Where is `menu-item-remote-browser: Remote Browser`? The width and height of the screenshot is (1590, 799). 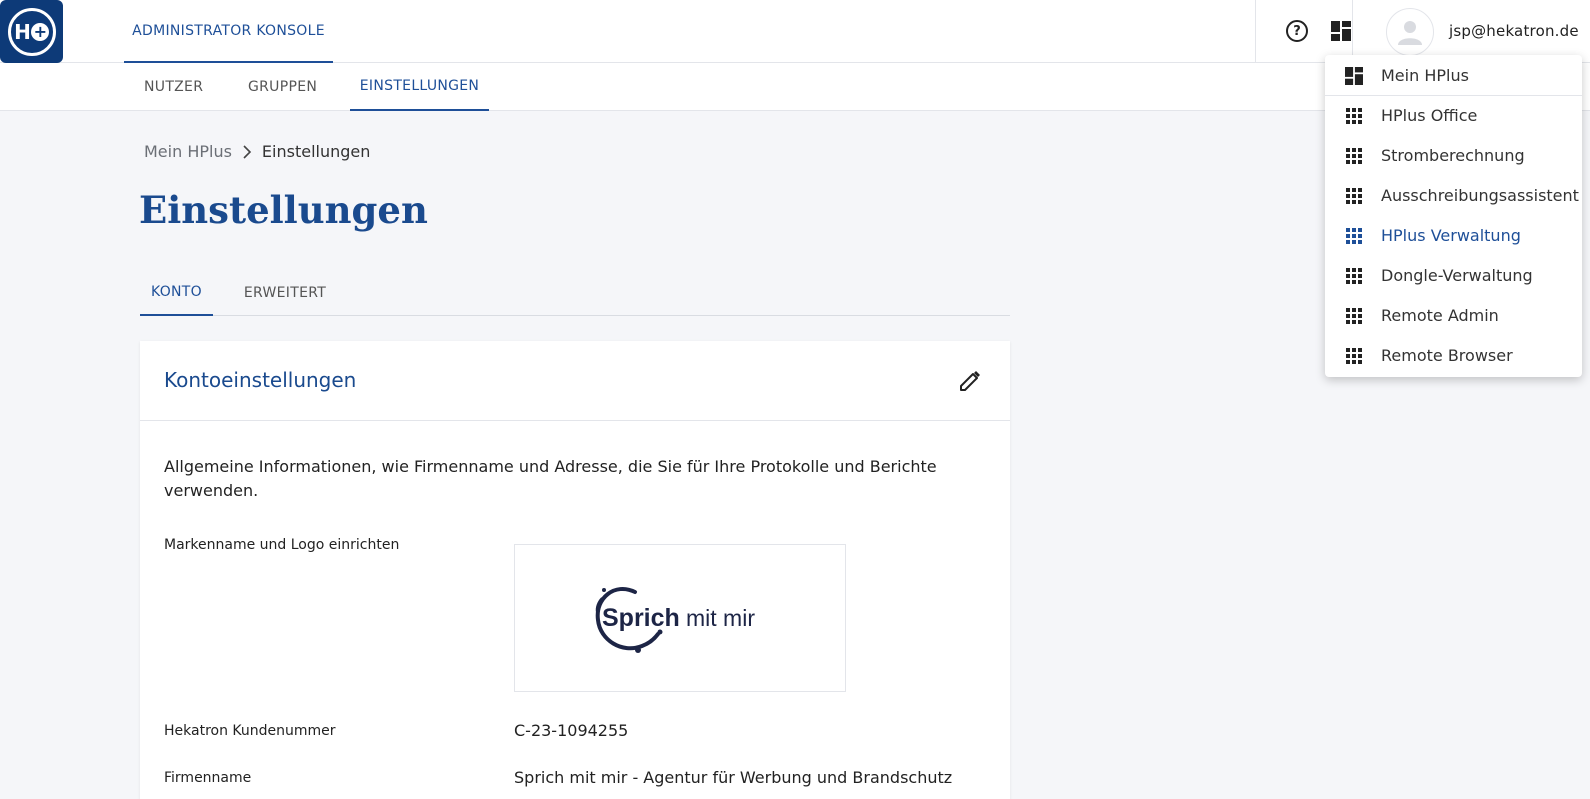 menu-item-remote-browser: Remote Browser is located at coordinates (1453, 355).